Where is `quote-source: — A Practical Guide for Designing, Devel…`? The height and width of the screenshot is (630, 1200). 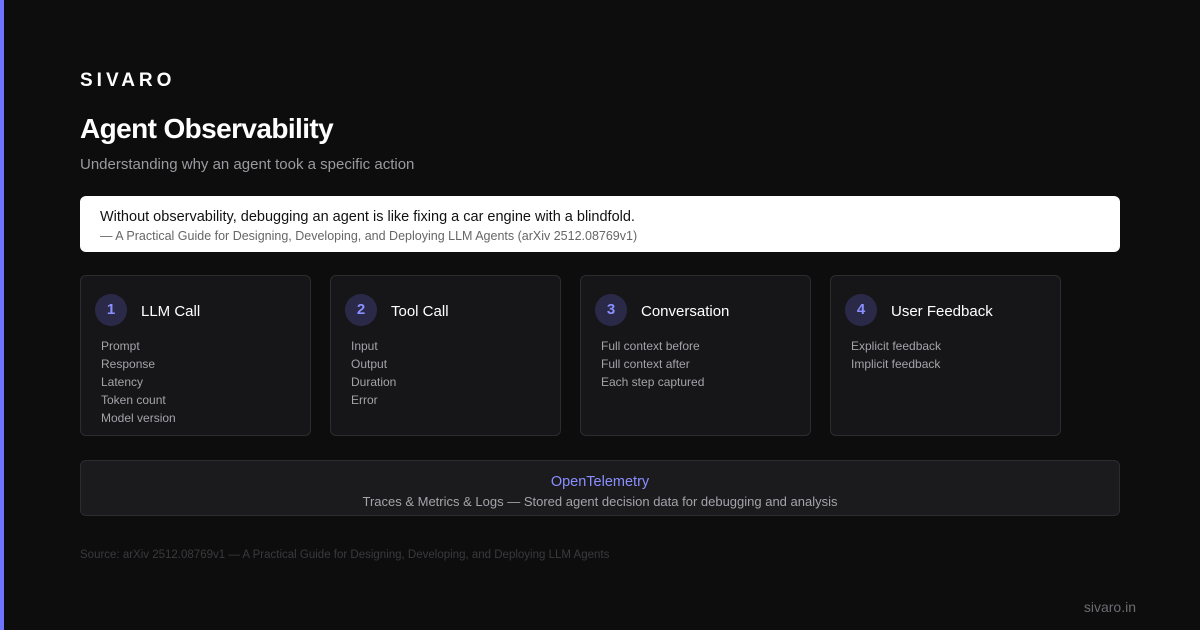
quote-source: — A Practical Guide for Designing, Devel… is located at coordinates (369, 236).